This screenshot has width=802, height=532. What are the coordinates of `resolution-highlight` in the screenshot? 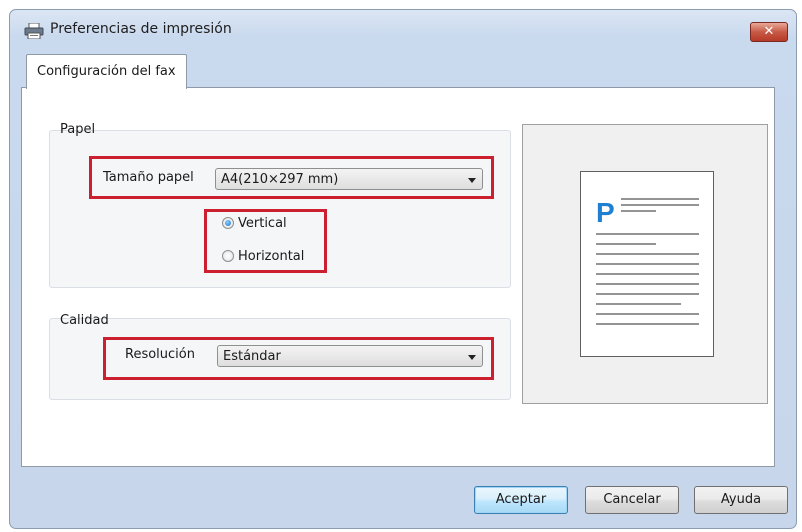 It's located at (298, 358).